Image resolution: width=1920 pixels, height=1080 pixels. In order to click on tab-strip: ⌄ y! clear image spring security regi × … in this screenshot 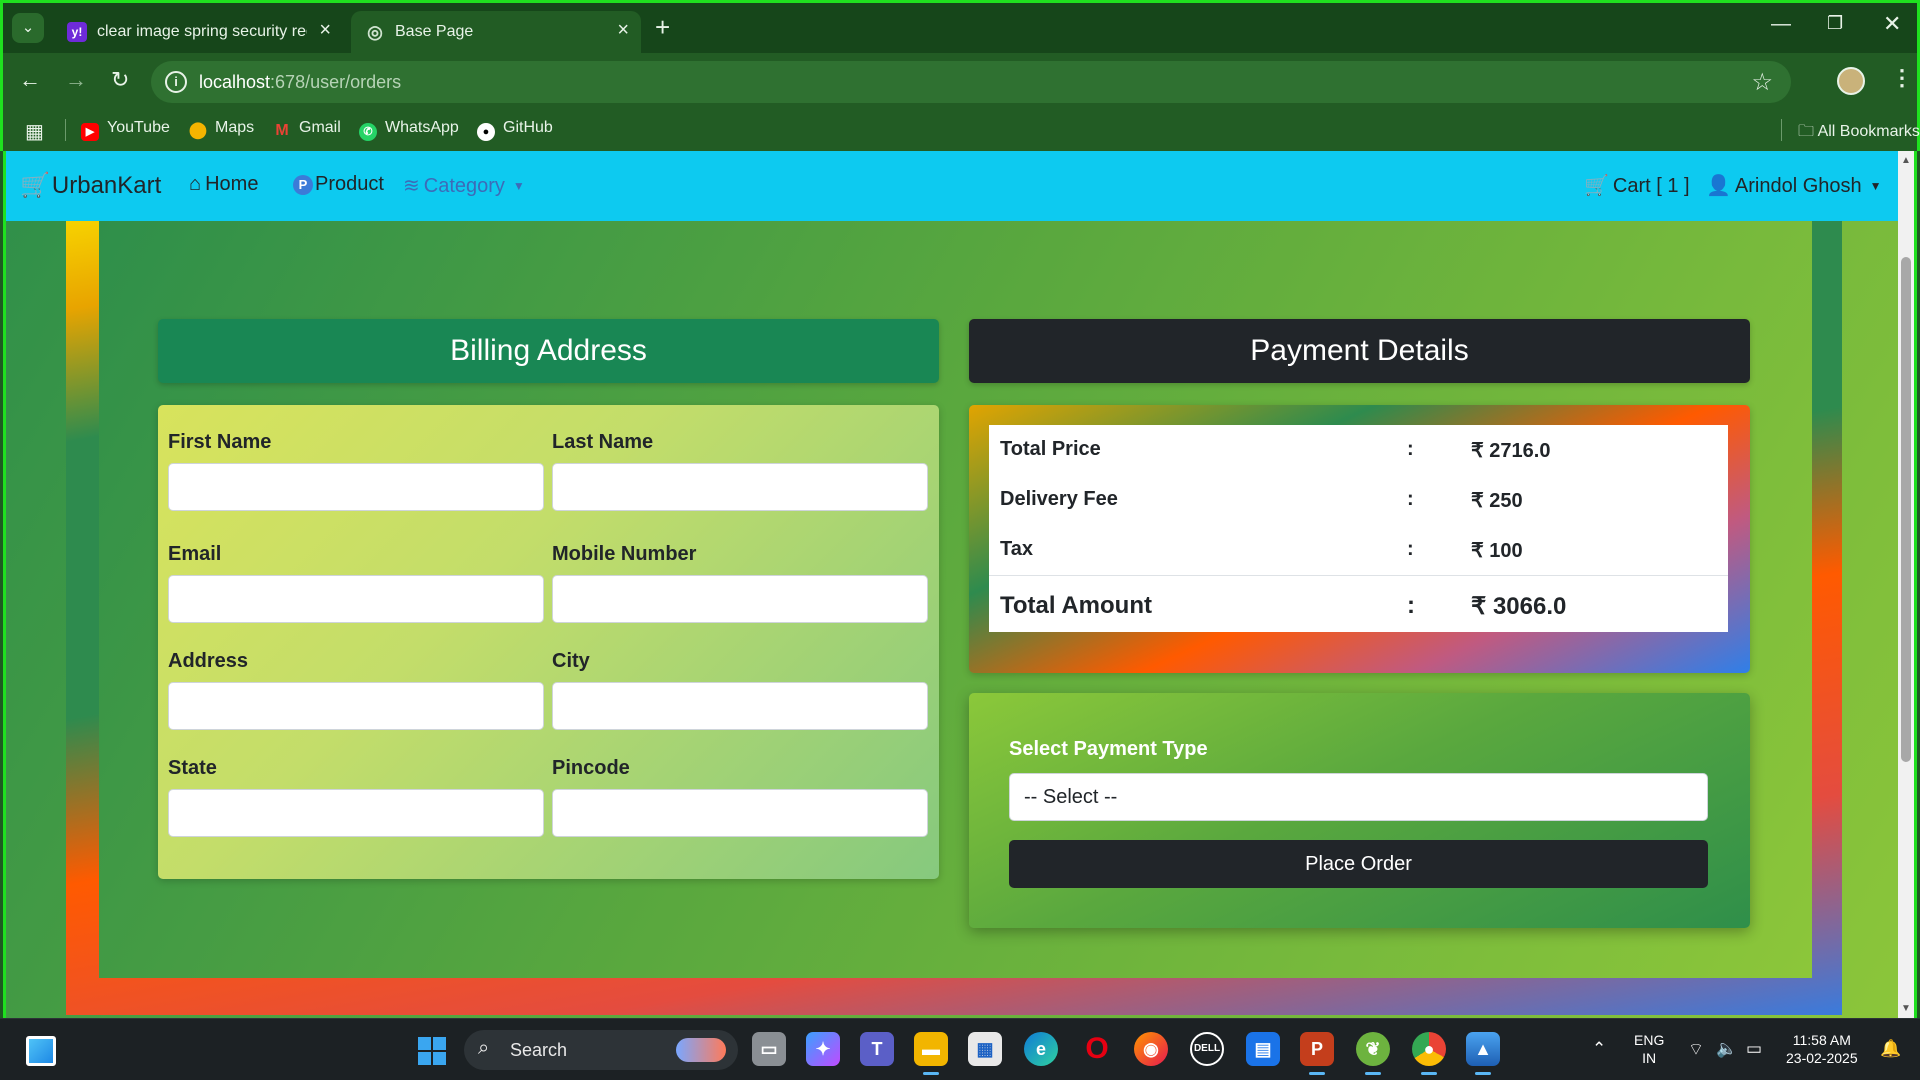, I will do `click(960, 28)`.